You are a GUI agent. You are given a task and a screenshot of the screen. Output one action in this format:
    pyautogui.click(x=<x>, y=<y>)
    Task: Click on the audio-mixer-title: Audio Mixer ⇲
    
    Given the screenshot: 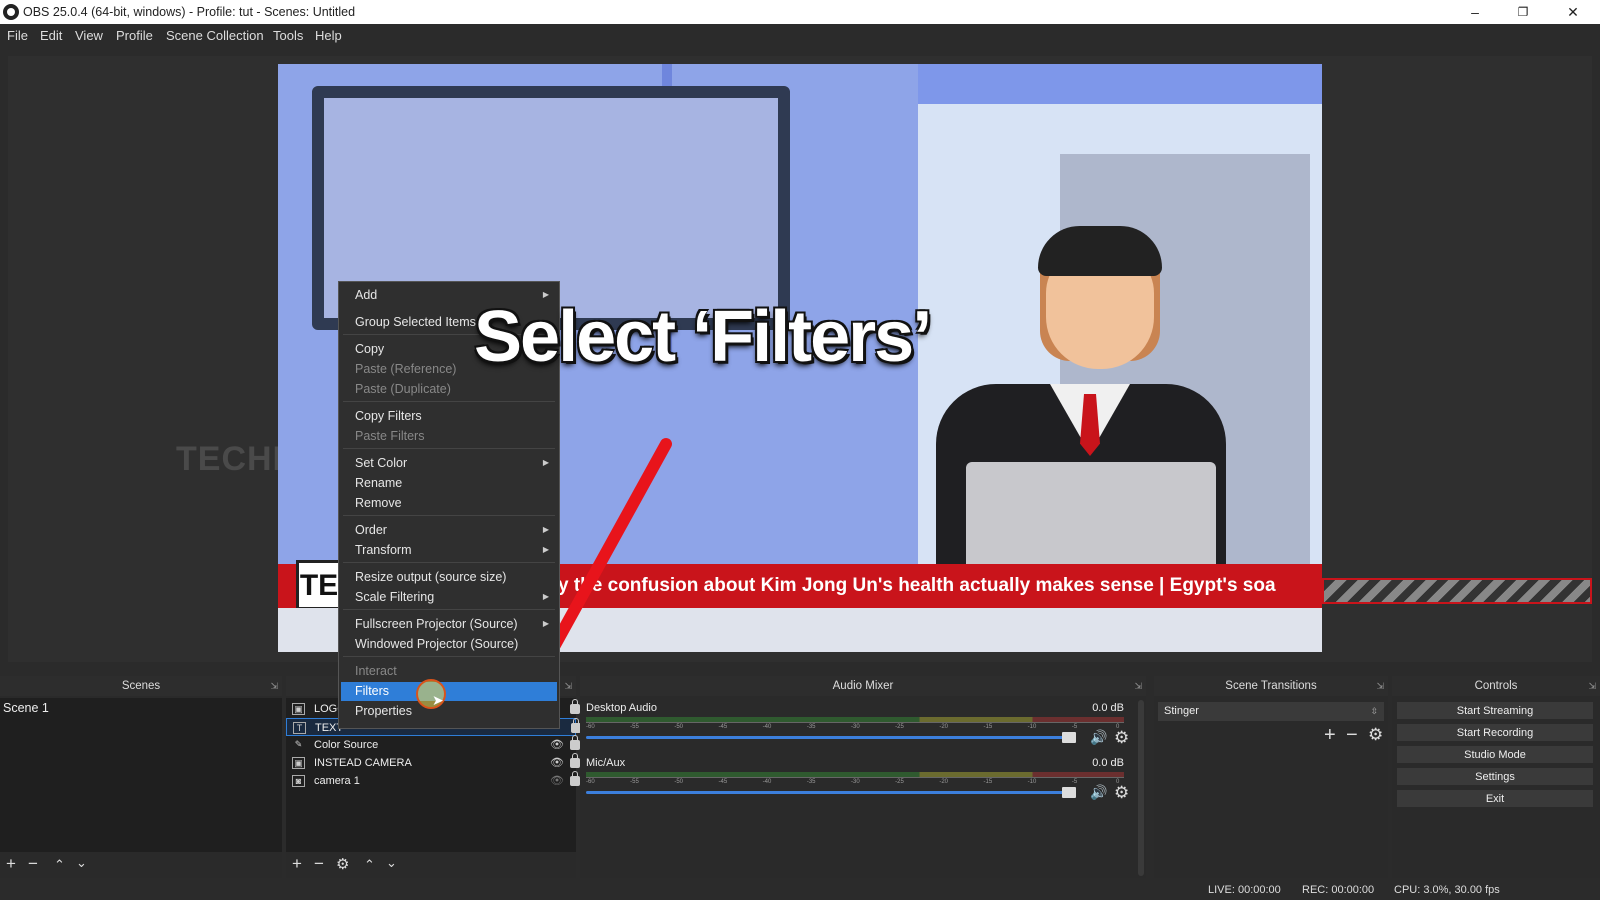 What is the action you would take?
    pyautogui.click(x=863, y=686)
    